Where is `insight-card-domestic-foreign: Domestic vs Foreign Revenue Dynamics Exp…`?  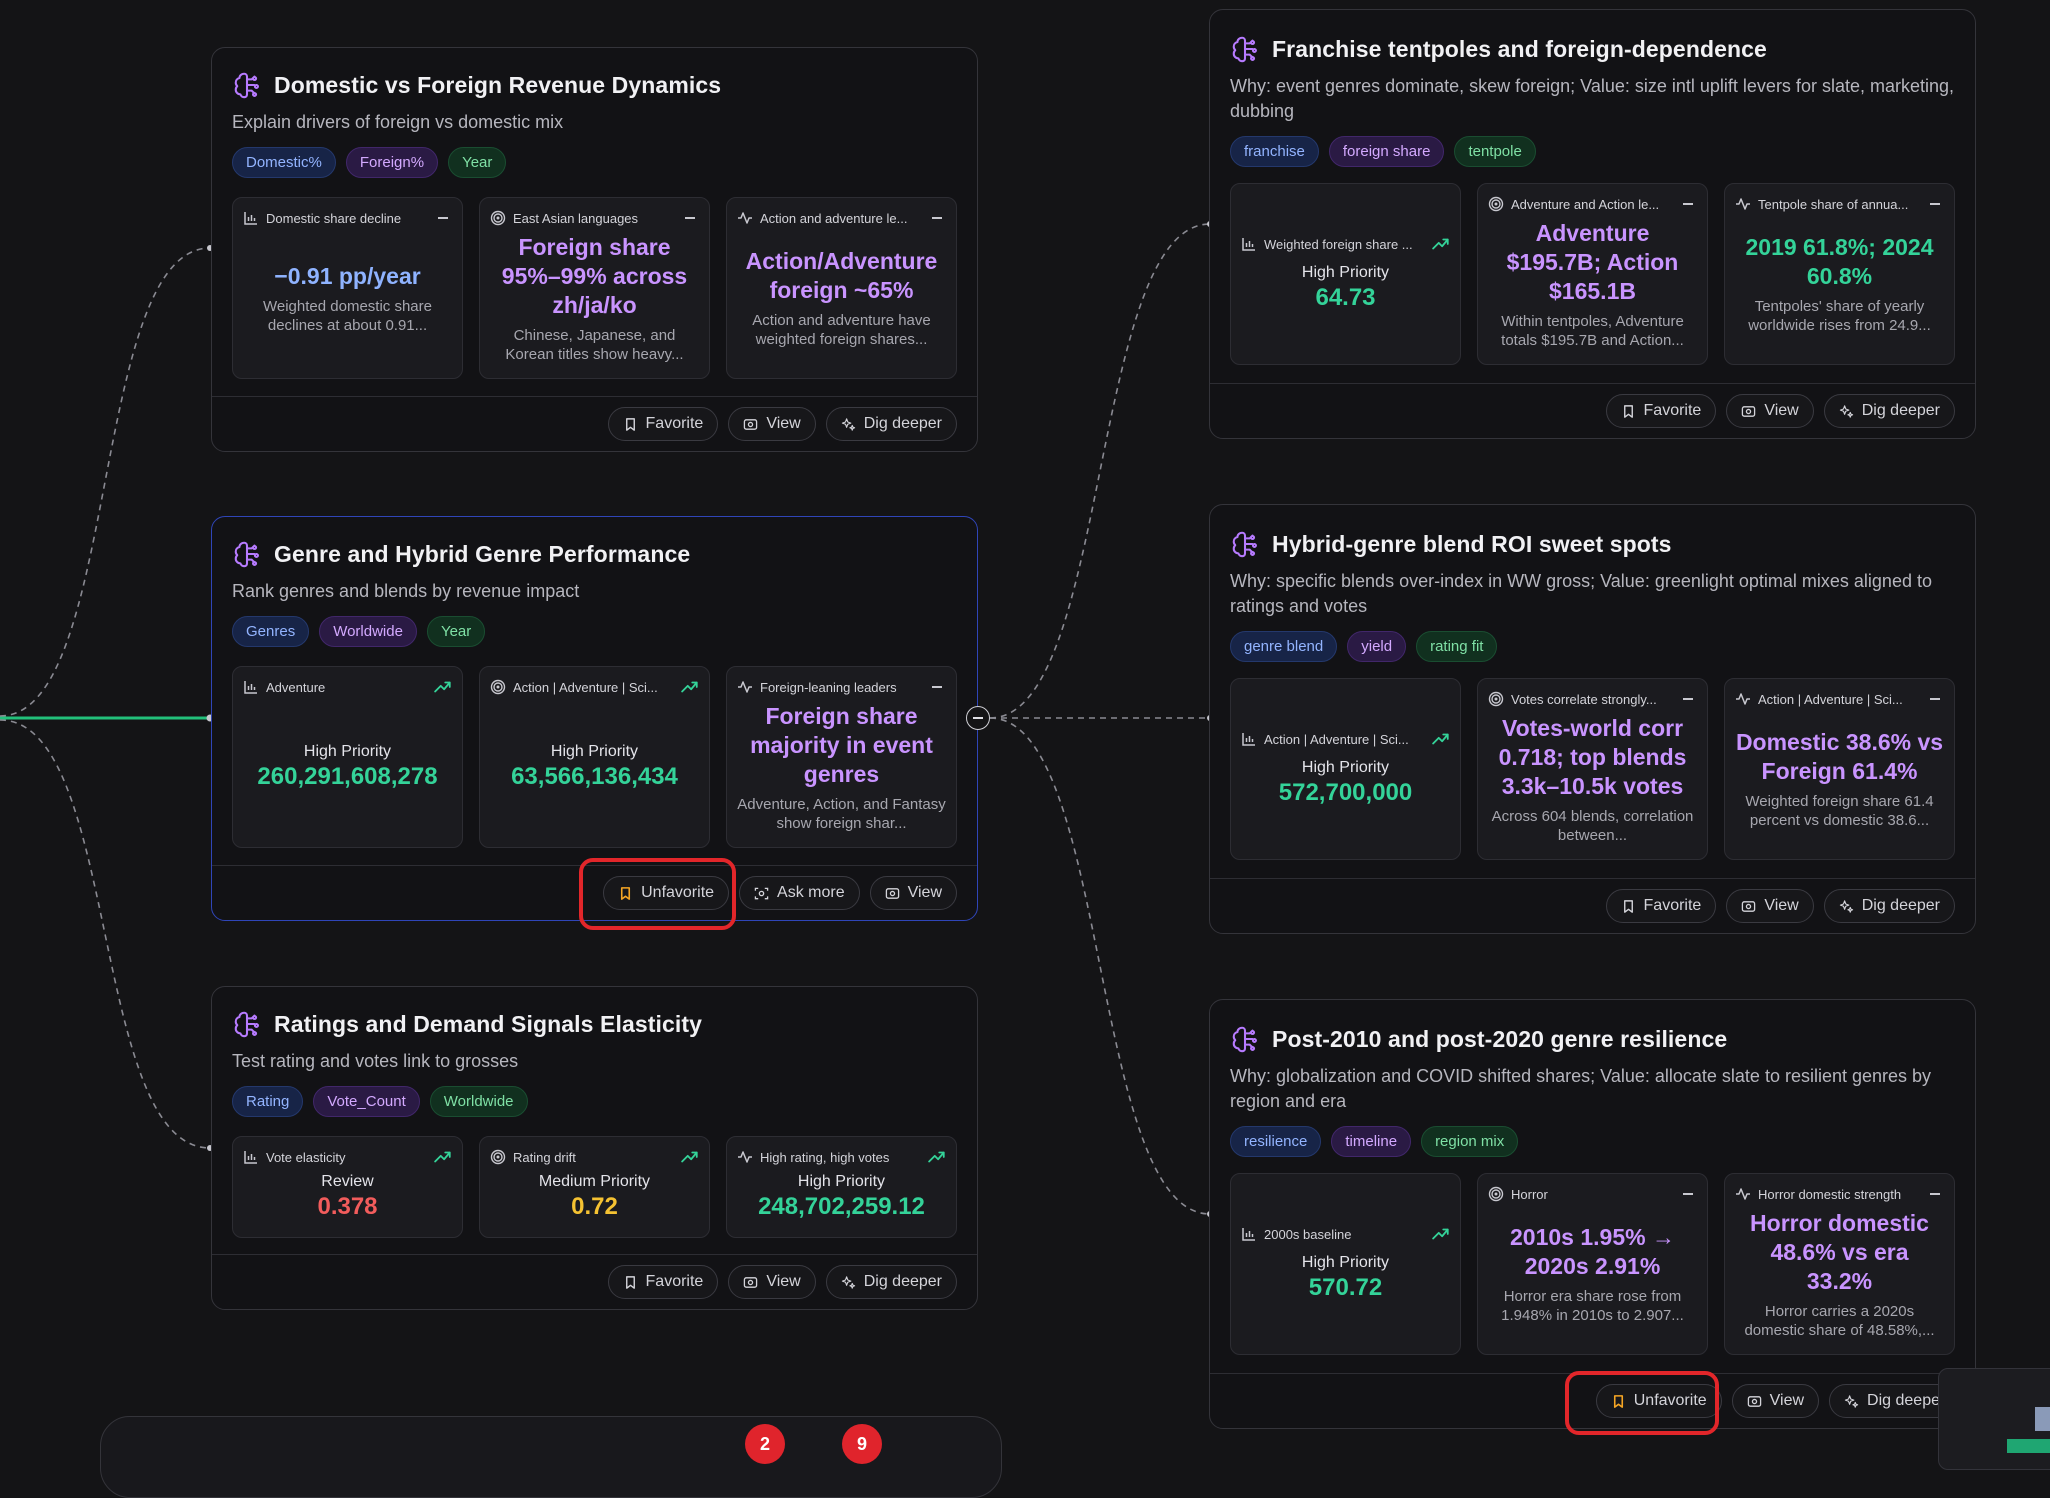 insight-card-domestic-foreign: Domestic vs Foreign Revenue Dynamics Exp… is located at coordinates (594, 249).